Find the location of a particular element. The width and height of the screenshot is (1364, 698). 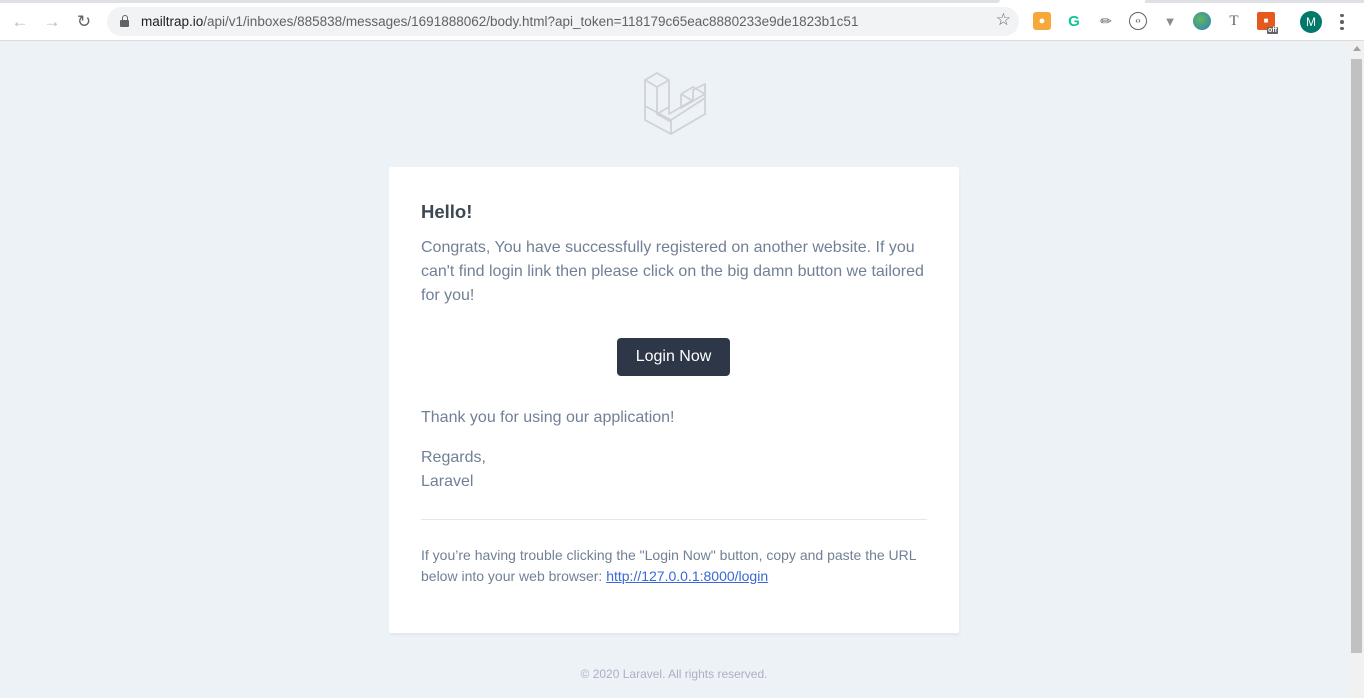

tab-strip-edge is located at coordinates (500, 1).